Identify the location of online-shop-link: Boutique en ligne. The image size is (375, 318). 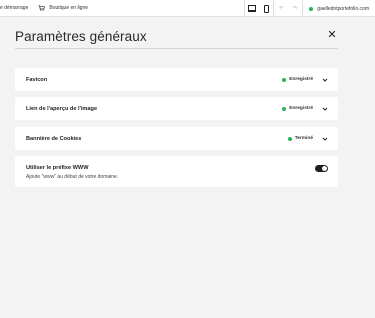
(63, 8).